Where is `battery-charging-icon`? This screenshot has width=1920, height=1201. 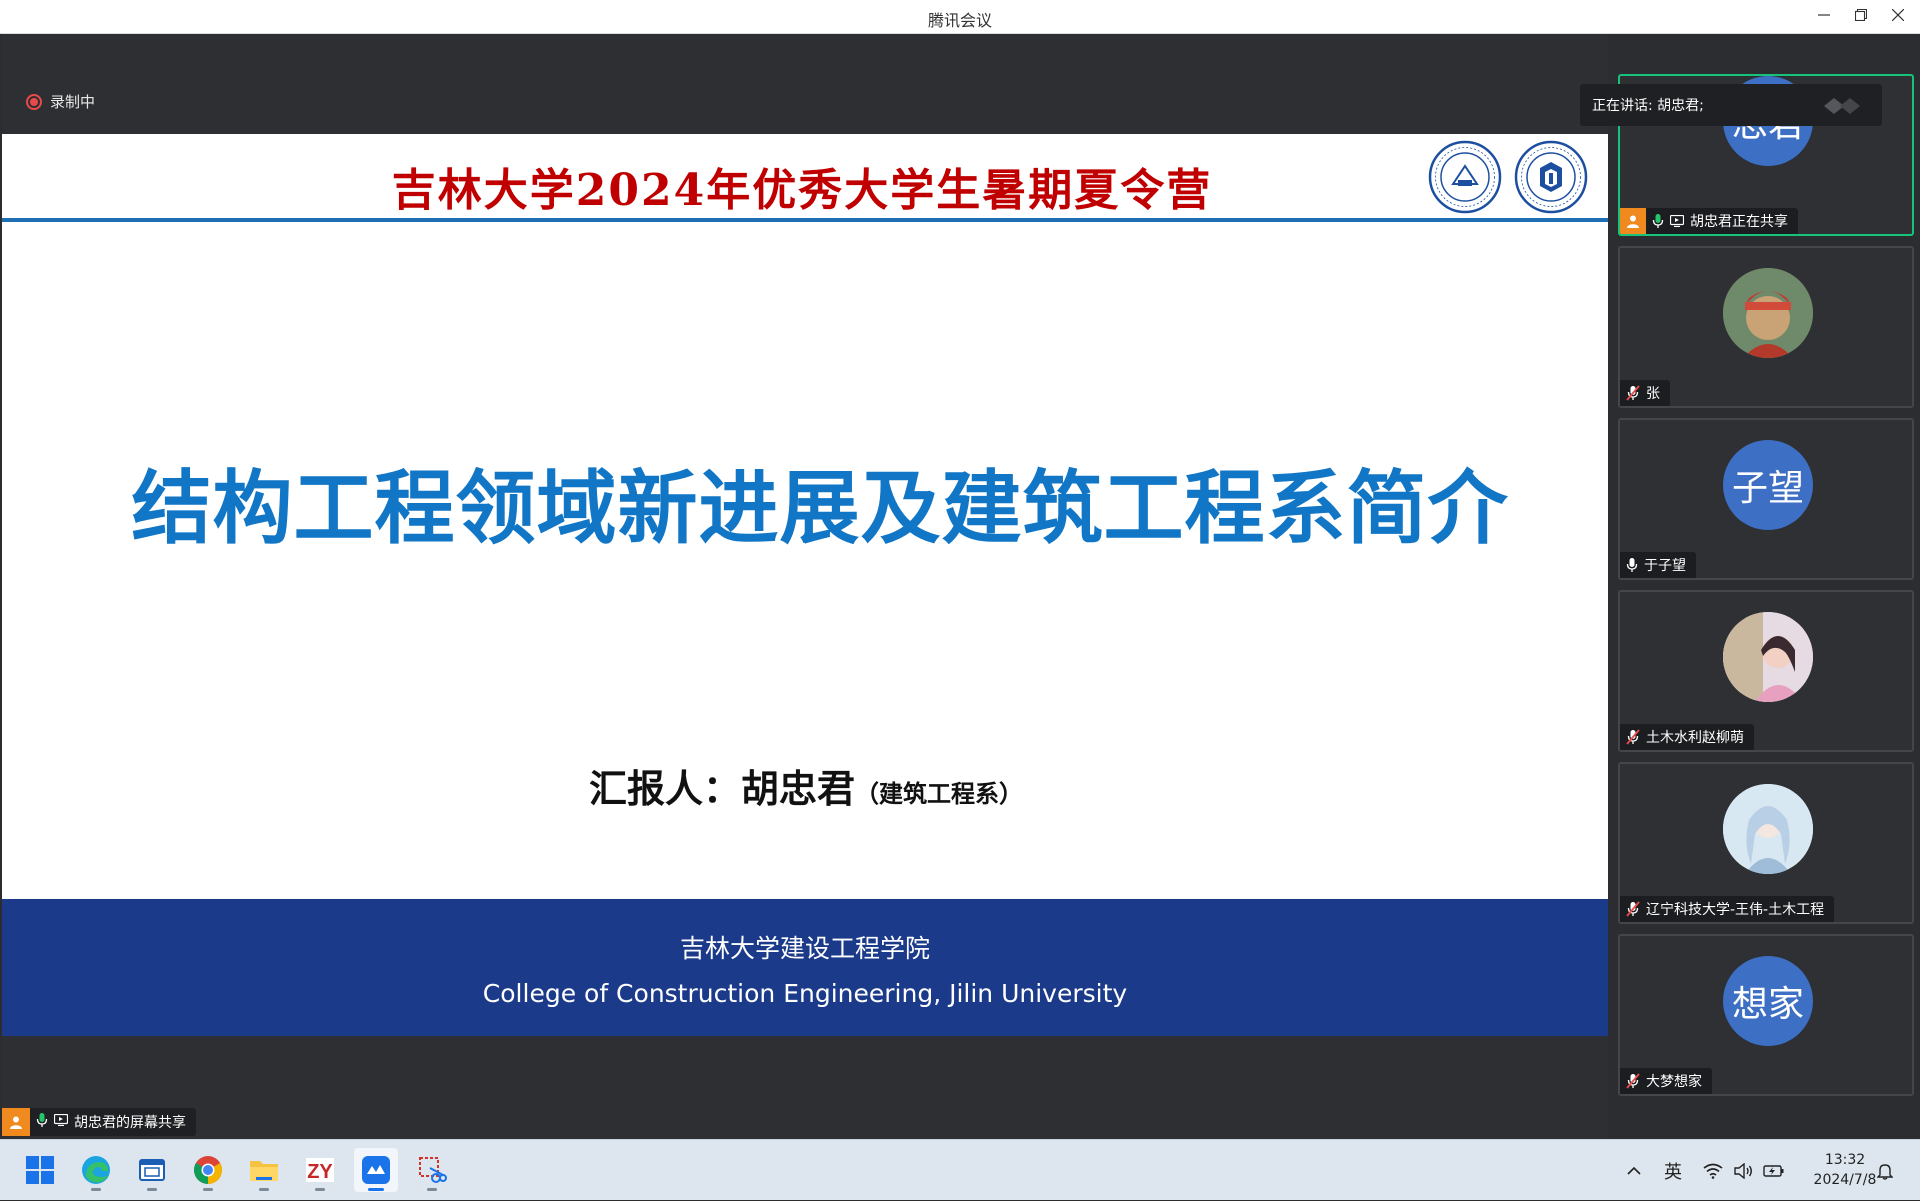 battery-charging-icon is located at coordinates (1773, 1170).